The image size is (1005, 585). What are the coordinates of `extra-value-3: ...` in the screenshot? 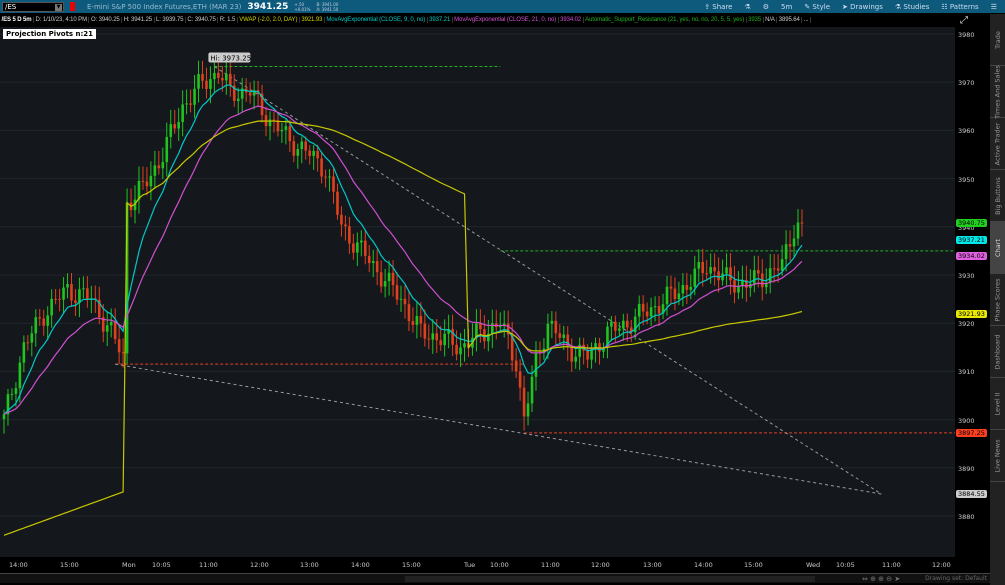 It's located at (806, 20).